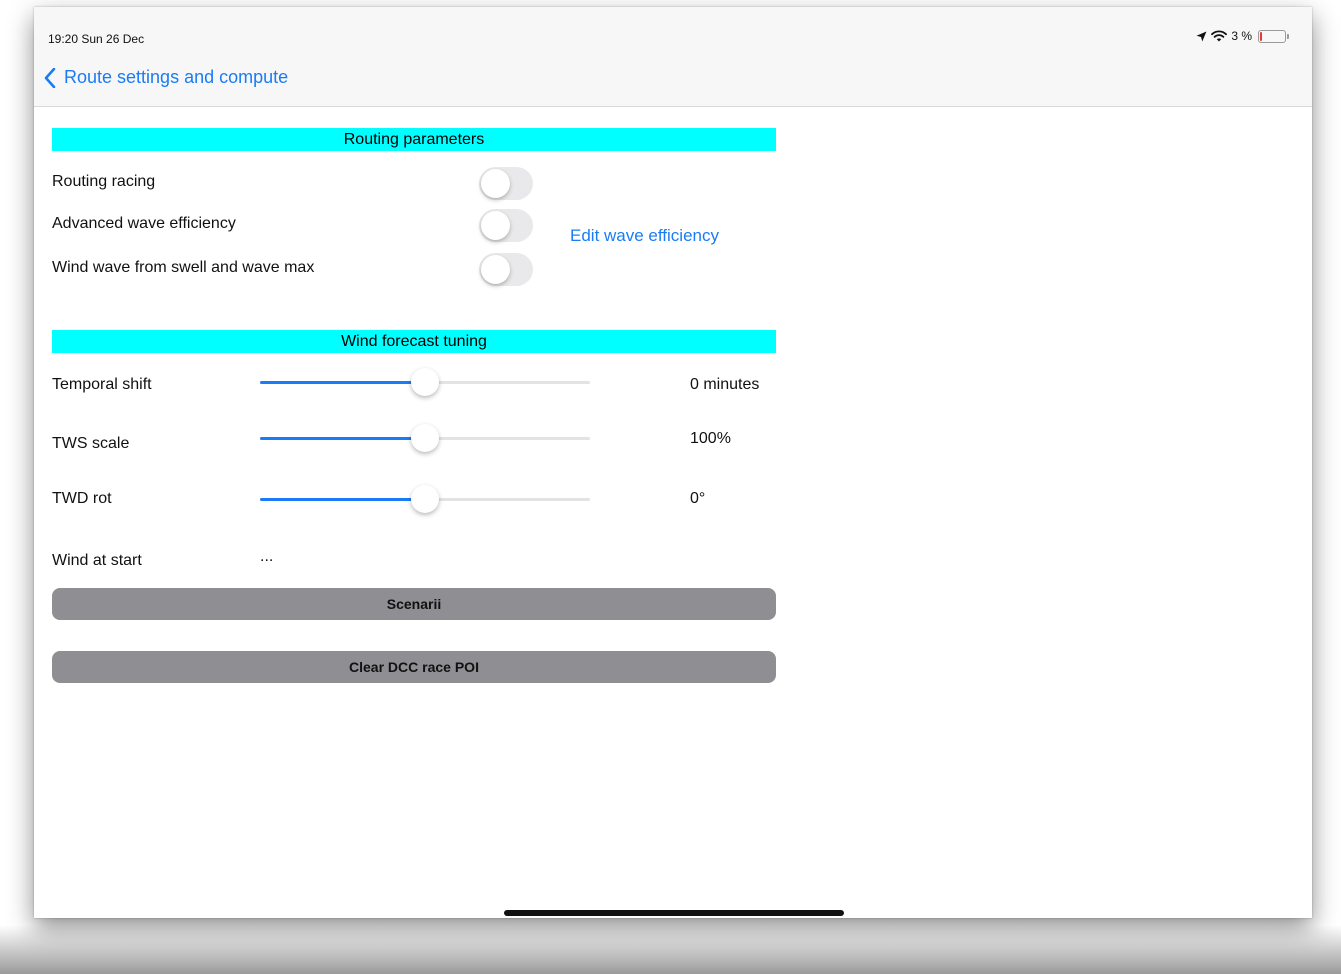 The width and height of the screenshot is (1341, 974). I want to click on wind-at-start-label: Wind at start, so click(97, 560).